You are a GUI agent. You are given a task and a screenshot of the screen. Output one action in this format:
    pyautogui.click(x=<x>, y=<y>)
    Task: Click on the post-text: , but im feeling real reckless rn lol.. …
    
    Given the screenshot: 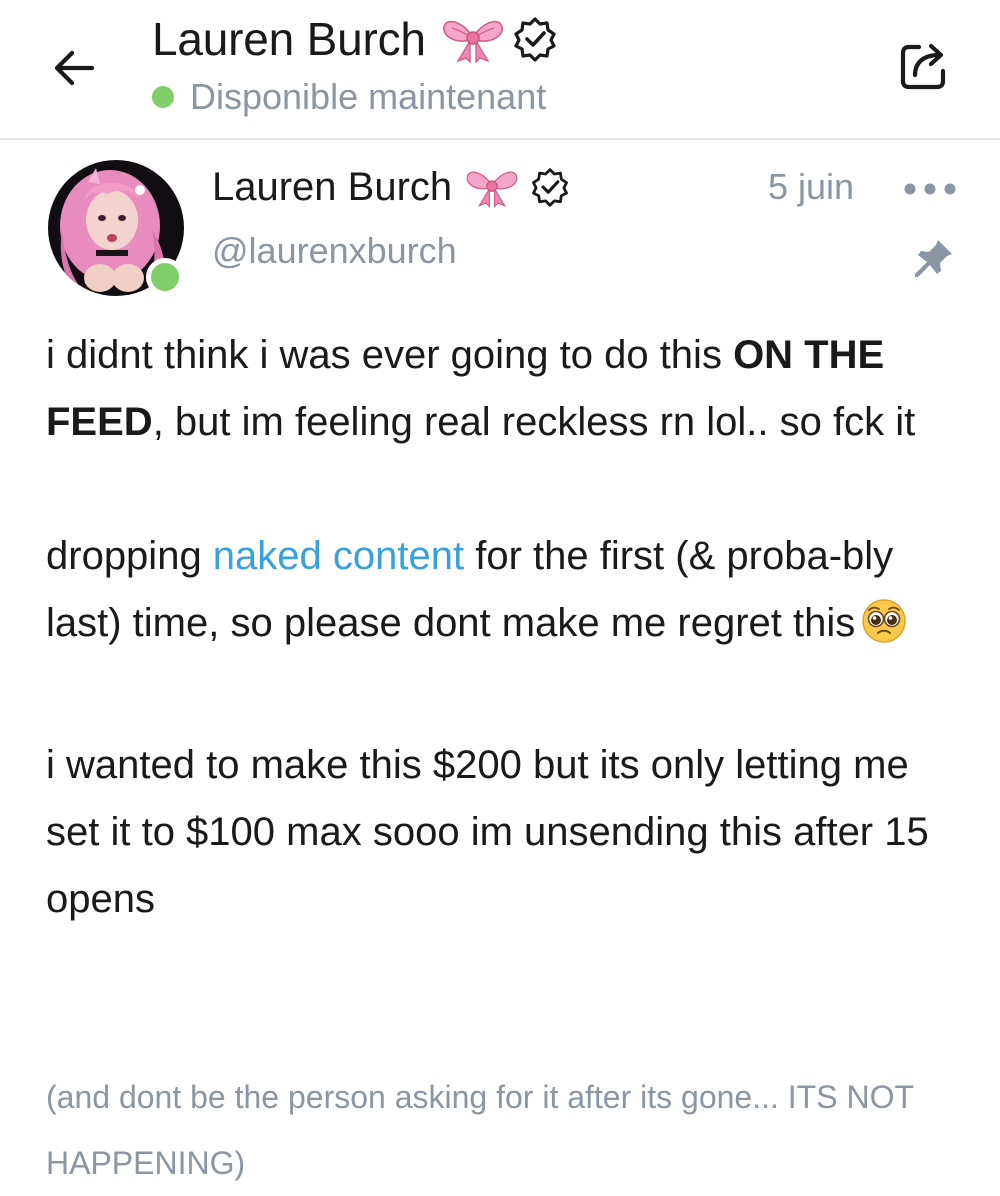 What is the action you would take?
    pyautogui.click(x=534, y=422)
    